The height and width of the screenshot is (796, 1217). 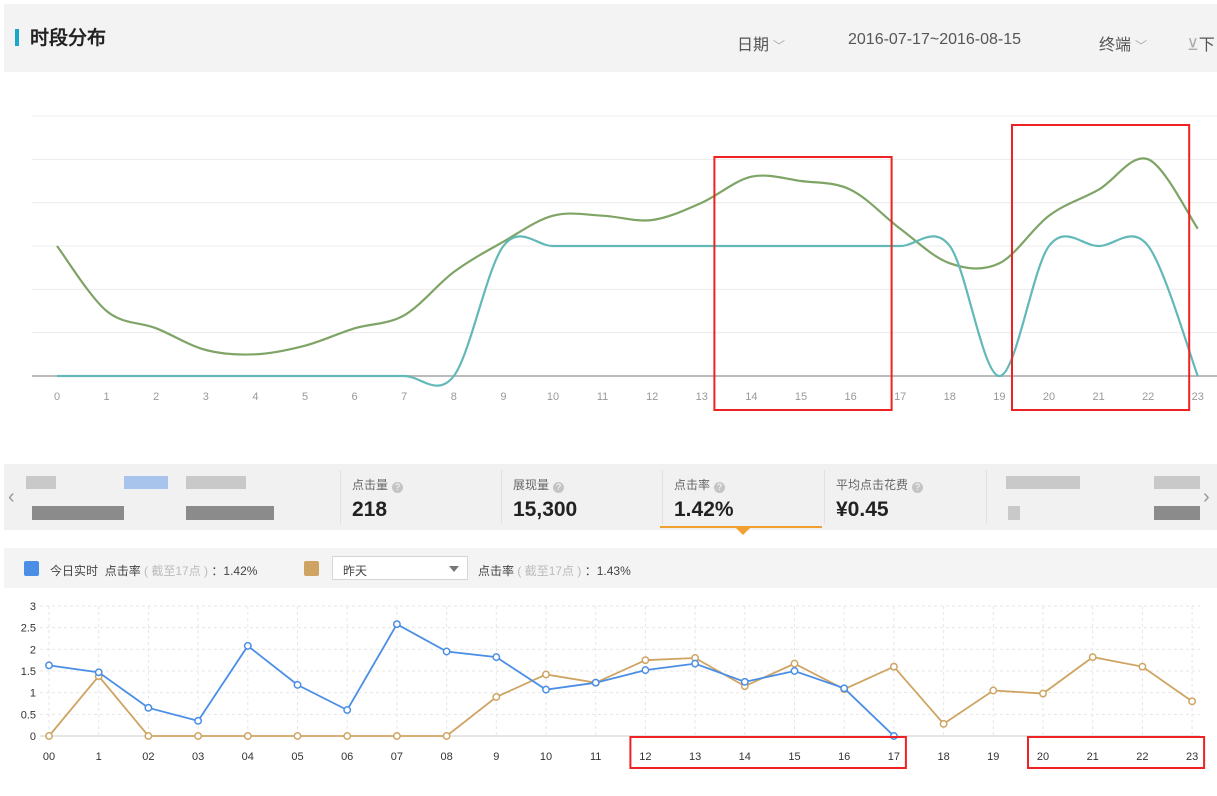 What do you see at coordinates (934, 40) in the screenshot?
I see `date-range-picker: 2016-07-17~2016-08-15` at bounding box center [934, 40].